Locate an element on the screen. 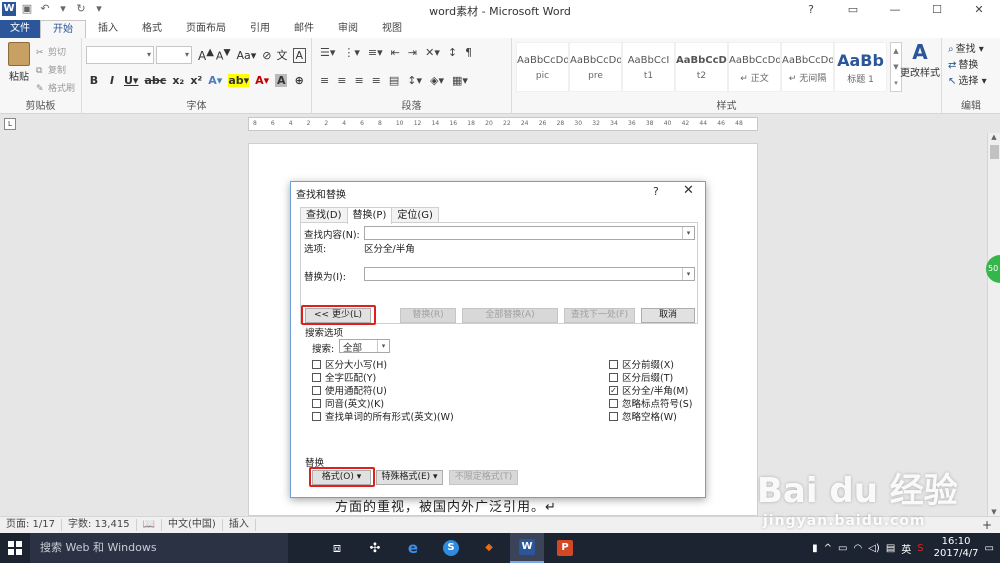  sogou-app-icon: S is located at coordinates (451, 548).